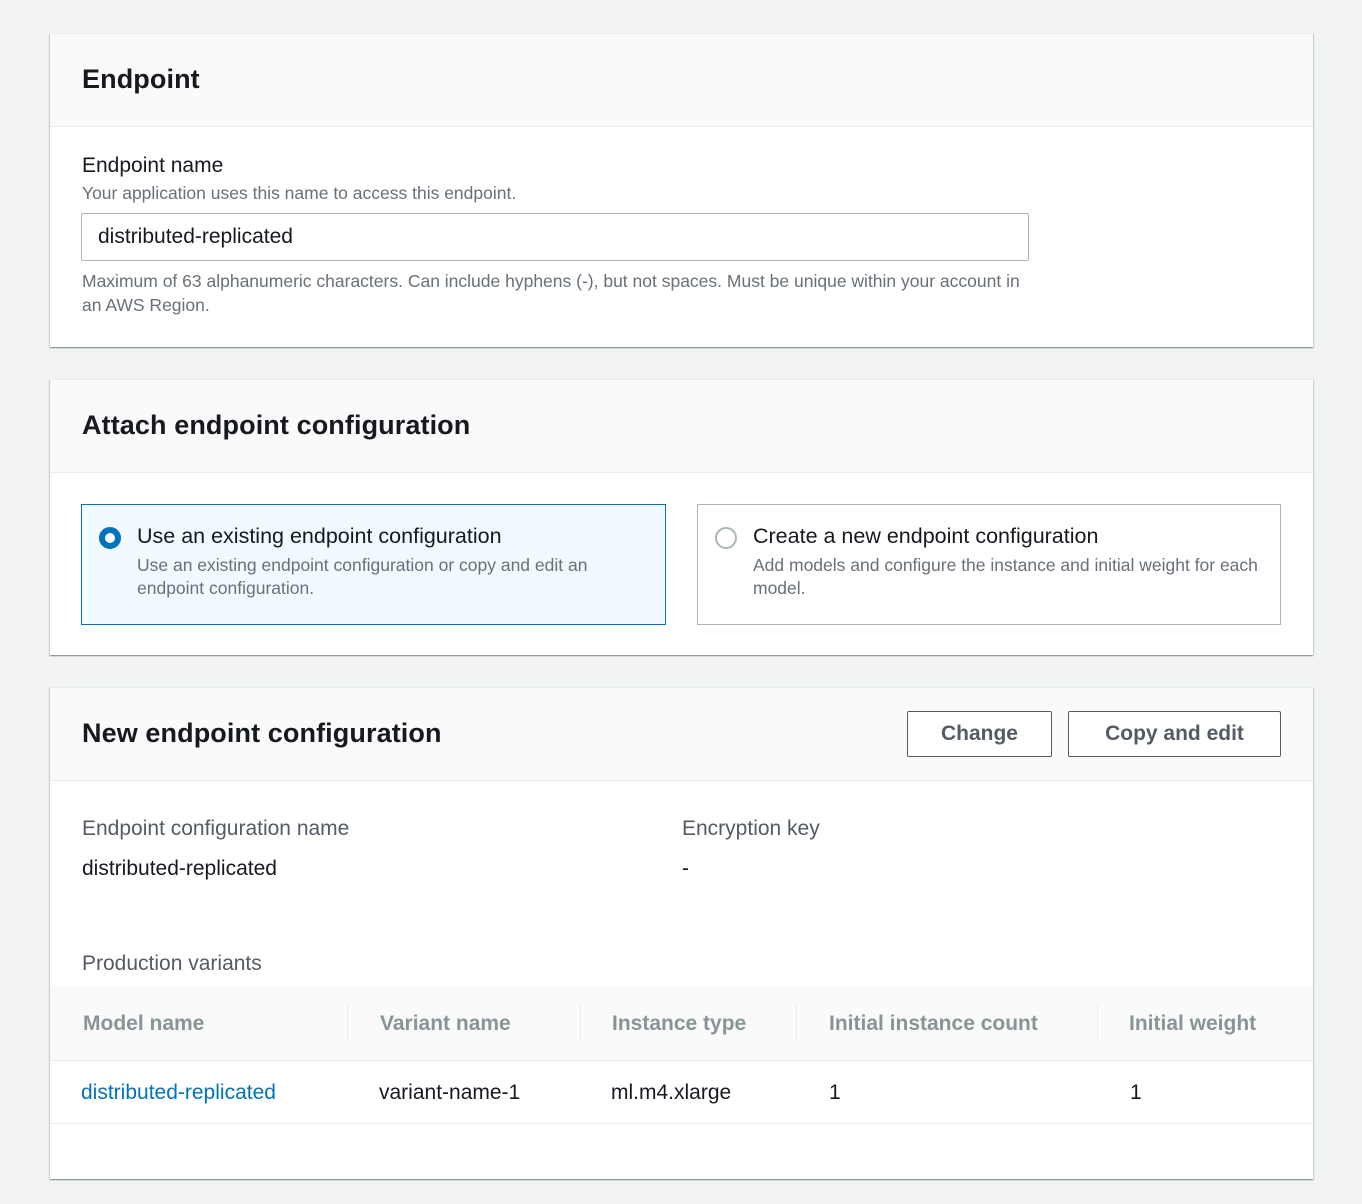 This screenshot has width=1362, height=1204. I want to click on model-name-link: distributed-replicated, so click(178, 1093).